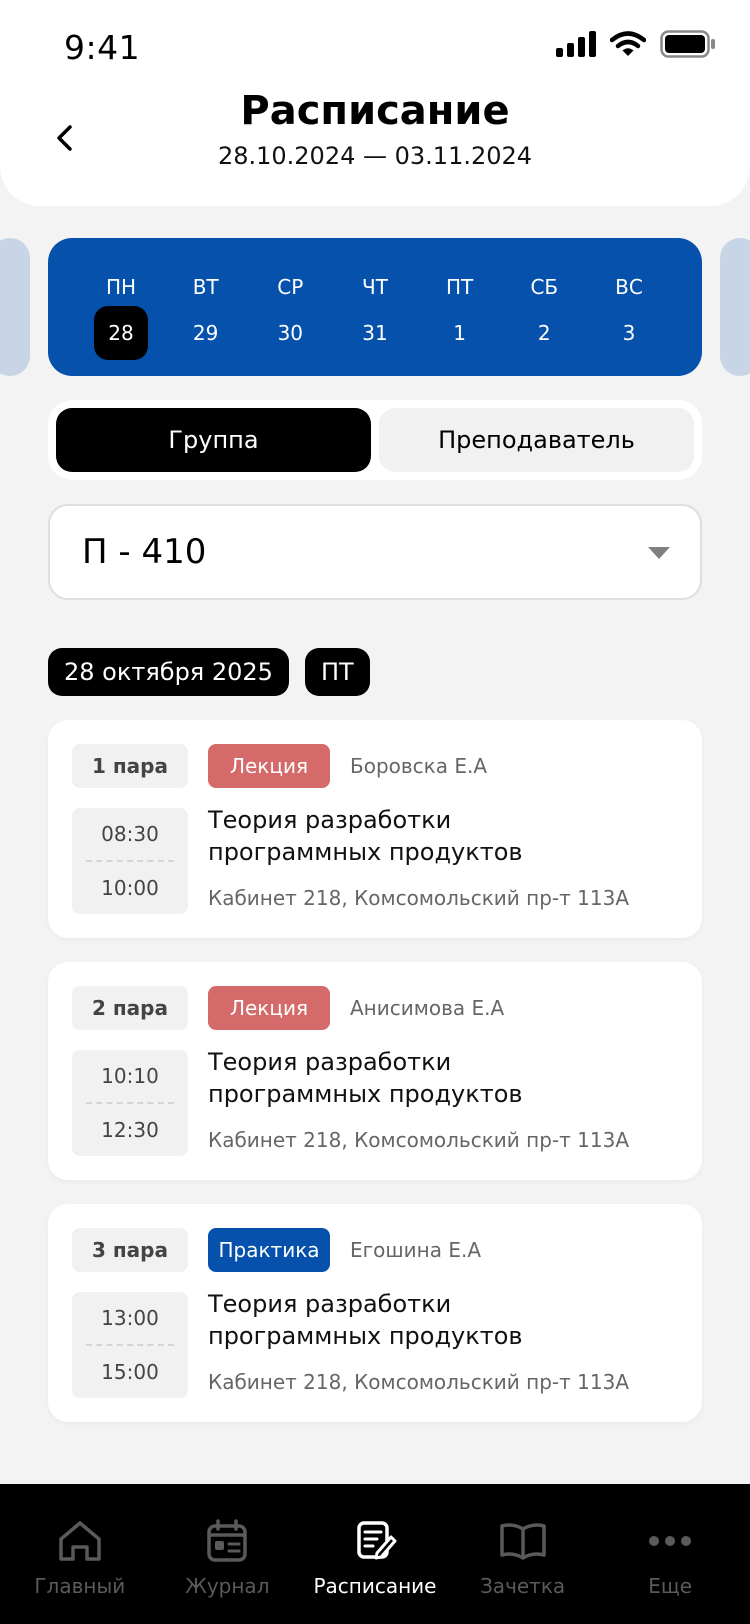 This screenshot has width=750, height=1624. What do you see at coordinates (227, 1541) in the screenshot?
I see `journal-icon` at bounding box center [227, 1541].